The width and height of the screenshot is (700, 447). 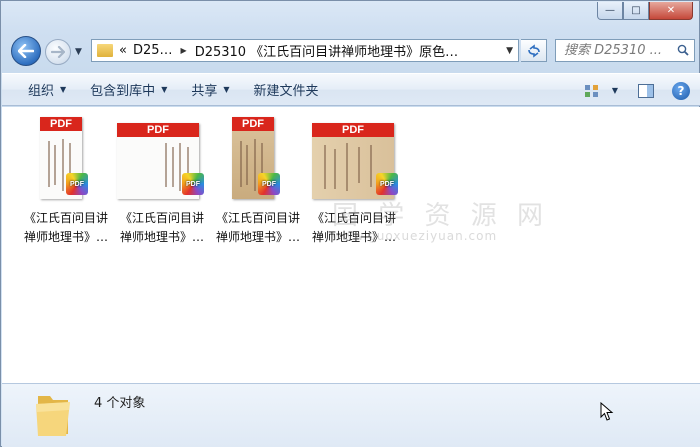 What do you see at coordinates (351, 89) in the screenshot?
I see `command-bar: 组织 ▼ 包含到库中 ▼ 共享 ▼ 新建文件夹 ▼ ?` at bounding box center [351, 89].